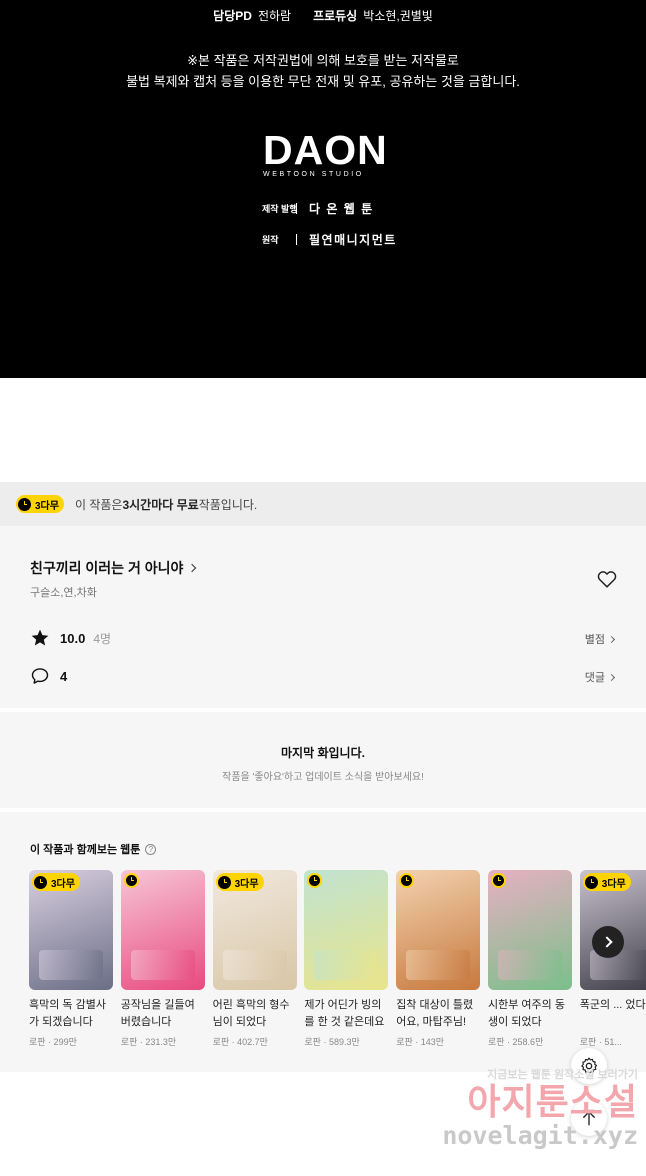  What do you see at coordinates (157, 1013) in the screenshot?
I see `card-title: 공작님을 길들여 버렸습니다` at bounding box center [157, 1013].